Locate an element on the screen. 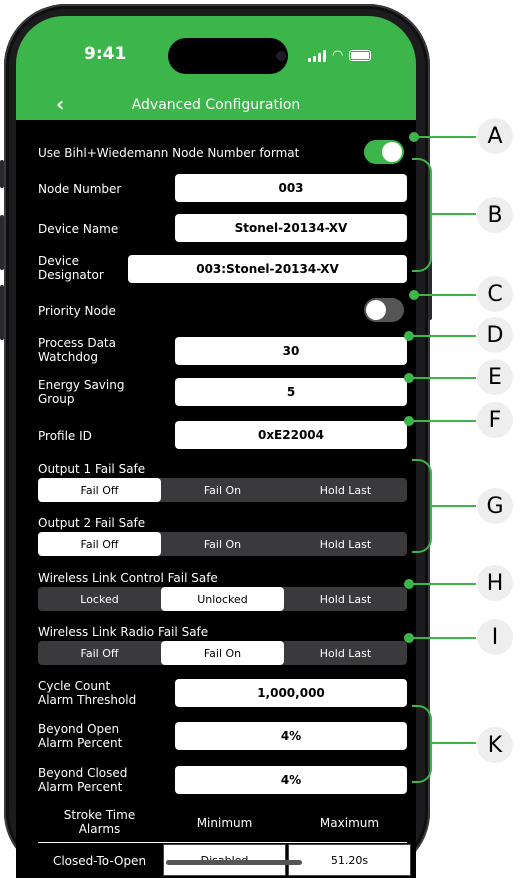 The image size is (523, 878). callout-b-bracket is located at coordinates (422, 215).